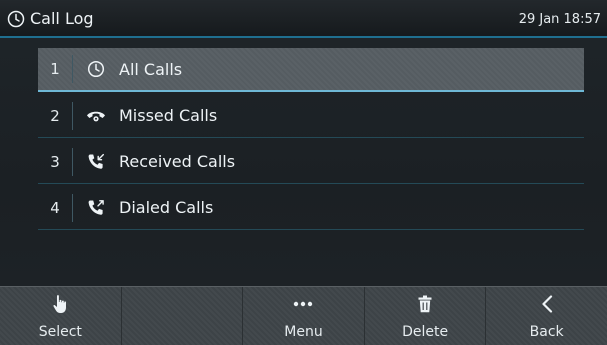 The height and width of the screenshot is (345, 607). Describe the element at coordinates (55, 161) in the screenshot. I see `item-number: 3` at that location.